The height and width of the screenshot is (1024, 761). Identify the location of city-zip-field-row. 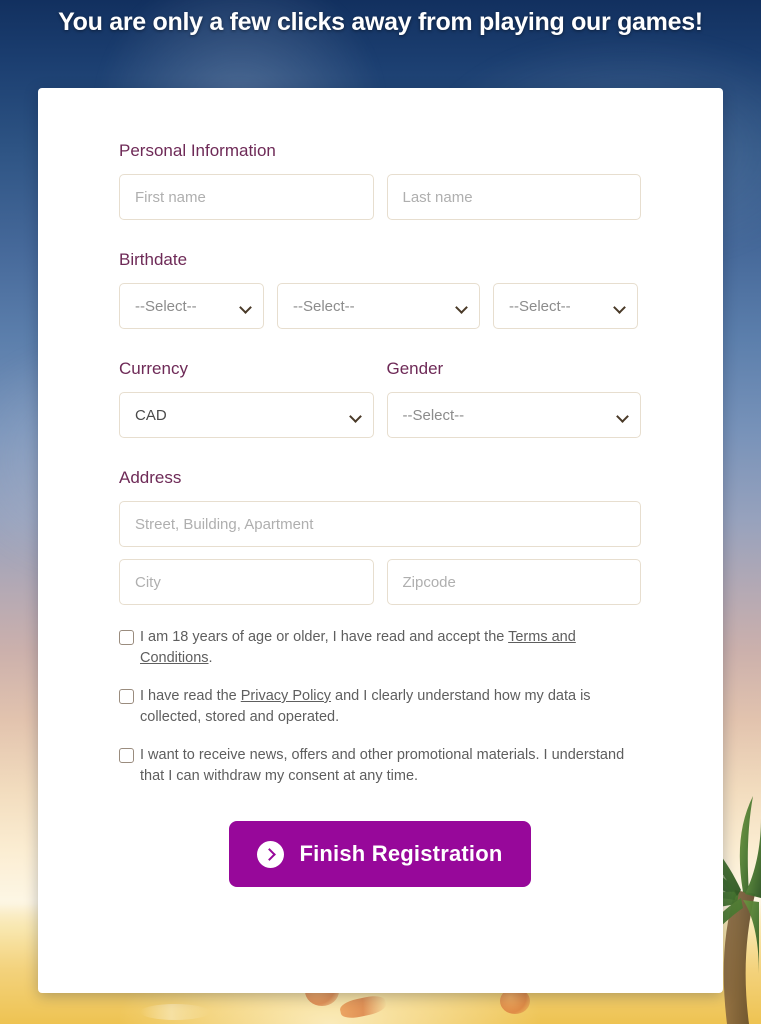
(380, 582).